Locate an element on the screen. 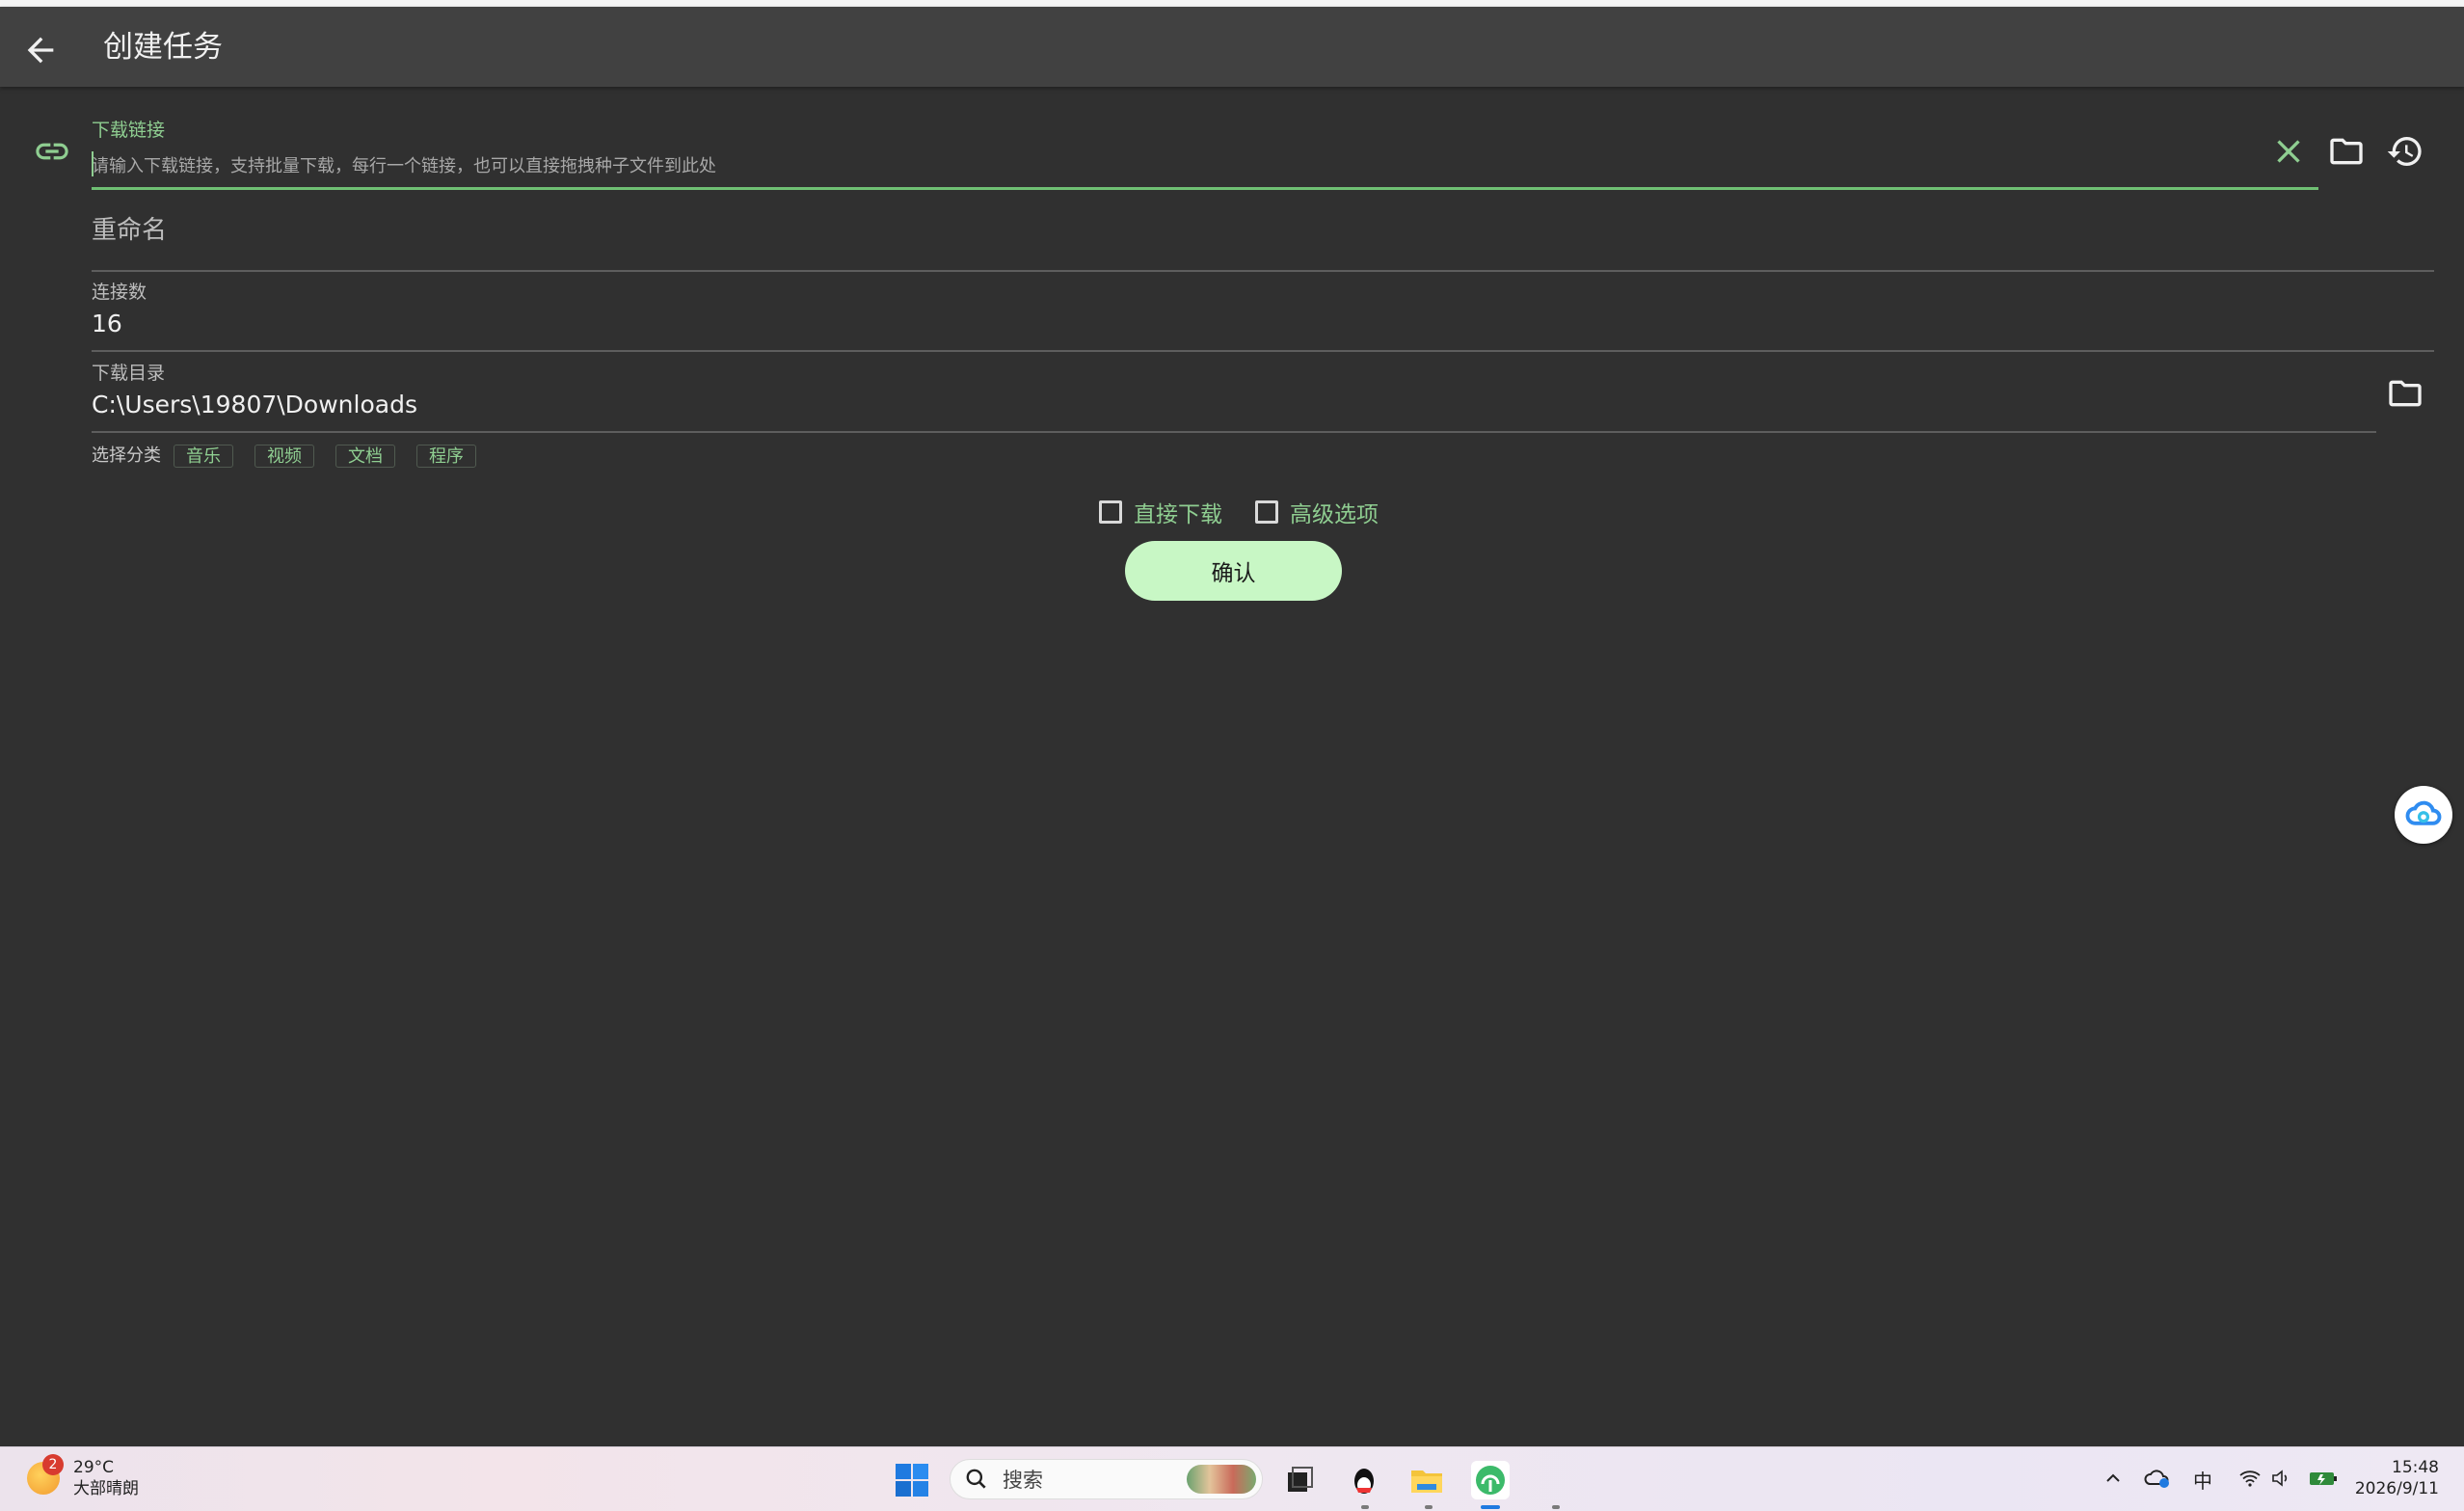 The image size is (2464, 1511). windows-taskbar: 2 29°C 大部晴朗 搜索 中 15:48 2026/9/11 is located at coordinates (1232, 1478).